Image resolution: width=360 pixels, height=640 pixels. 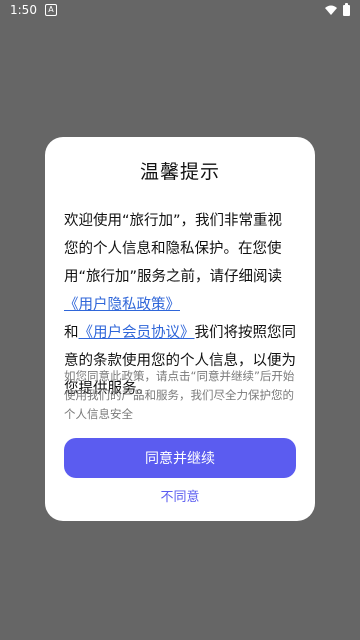 I want to click on status-bar: 1:50 A, so click(x=180, y=10).